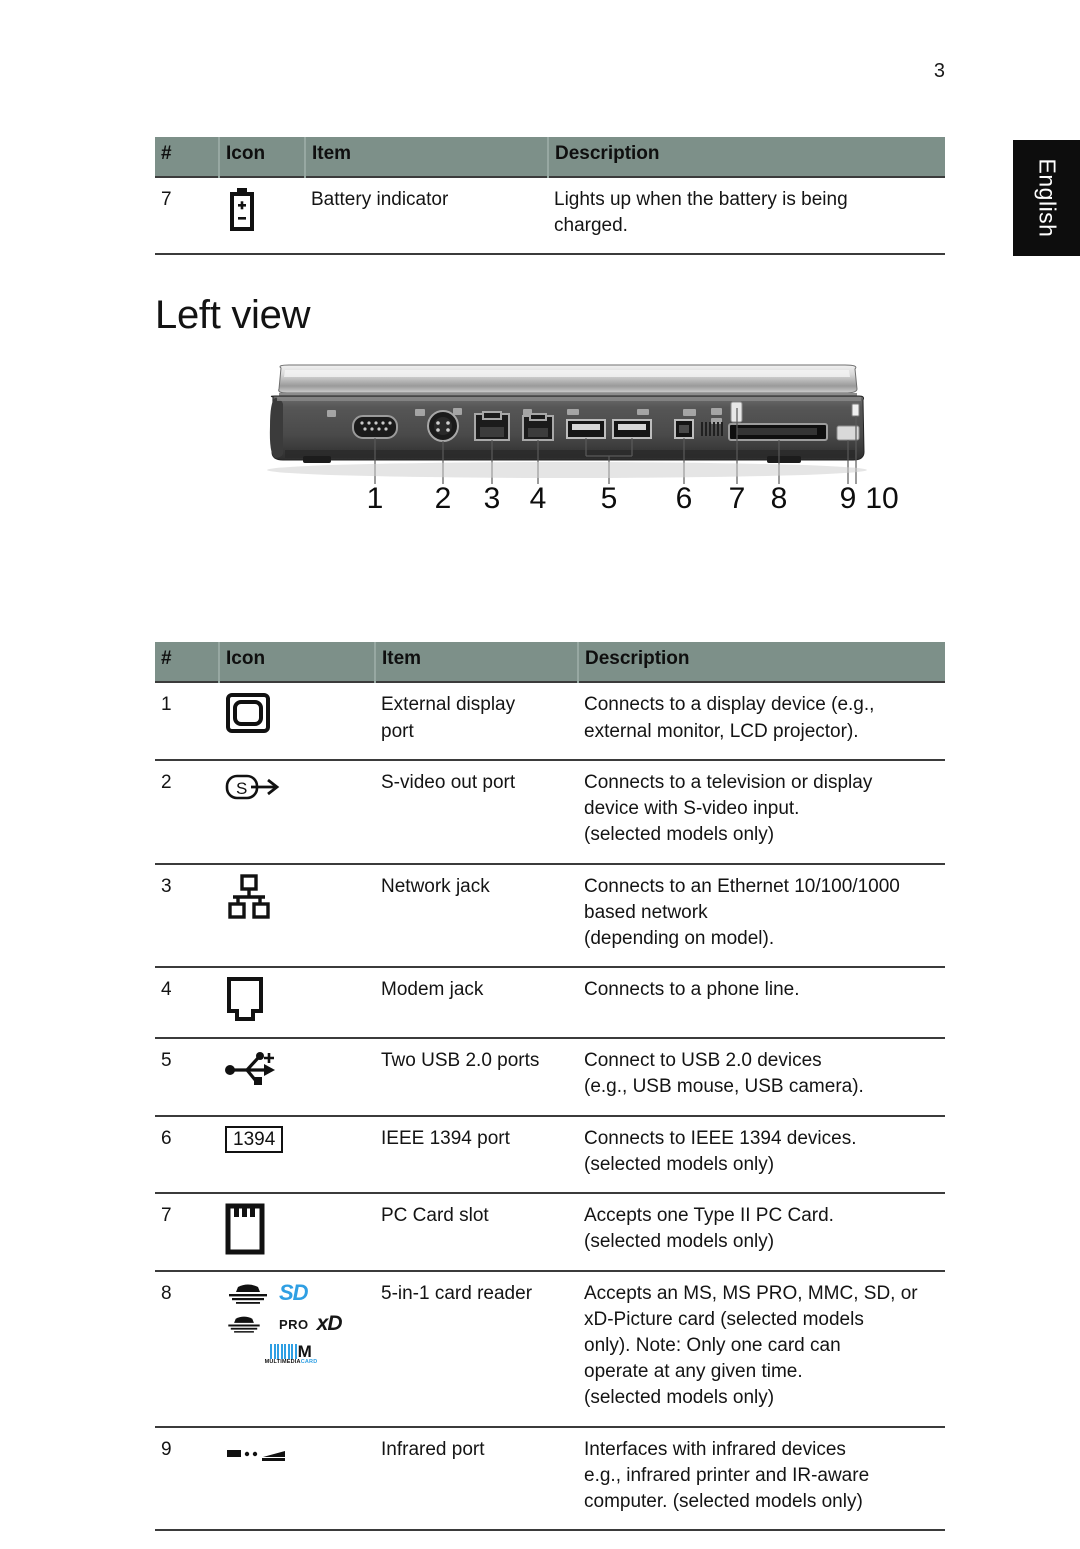  I want to click on laptop-left-view-figure: 1 2 3 4 5 6 7 8 9 10, so click(550, 464).